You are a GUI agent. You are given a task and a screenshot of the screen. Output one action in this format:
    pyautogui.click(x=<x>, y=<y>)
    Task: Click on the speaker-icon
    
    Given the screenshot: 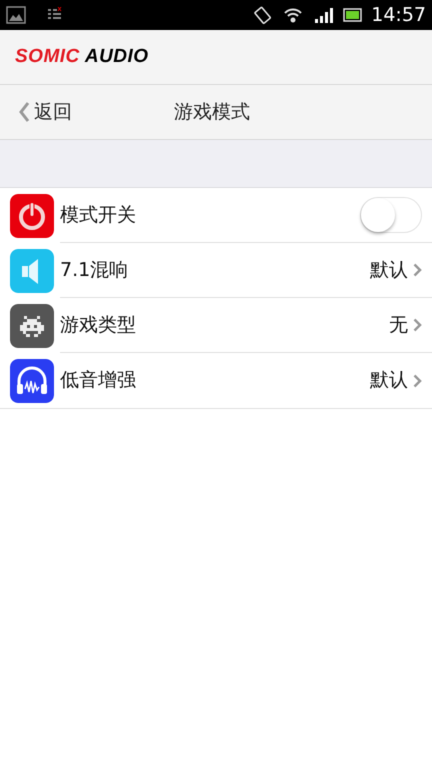 What is the action you would take?
    pyautogui.click(x=32, y=270)
    